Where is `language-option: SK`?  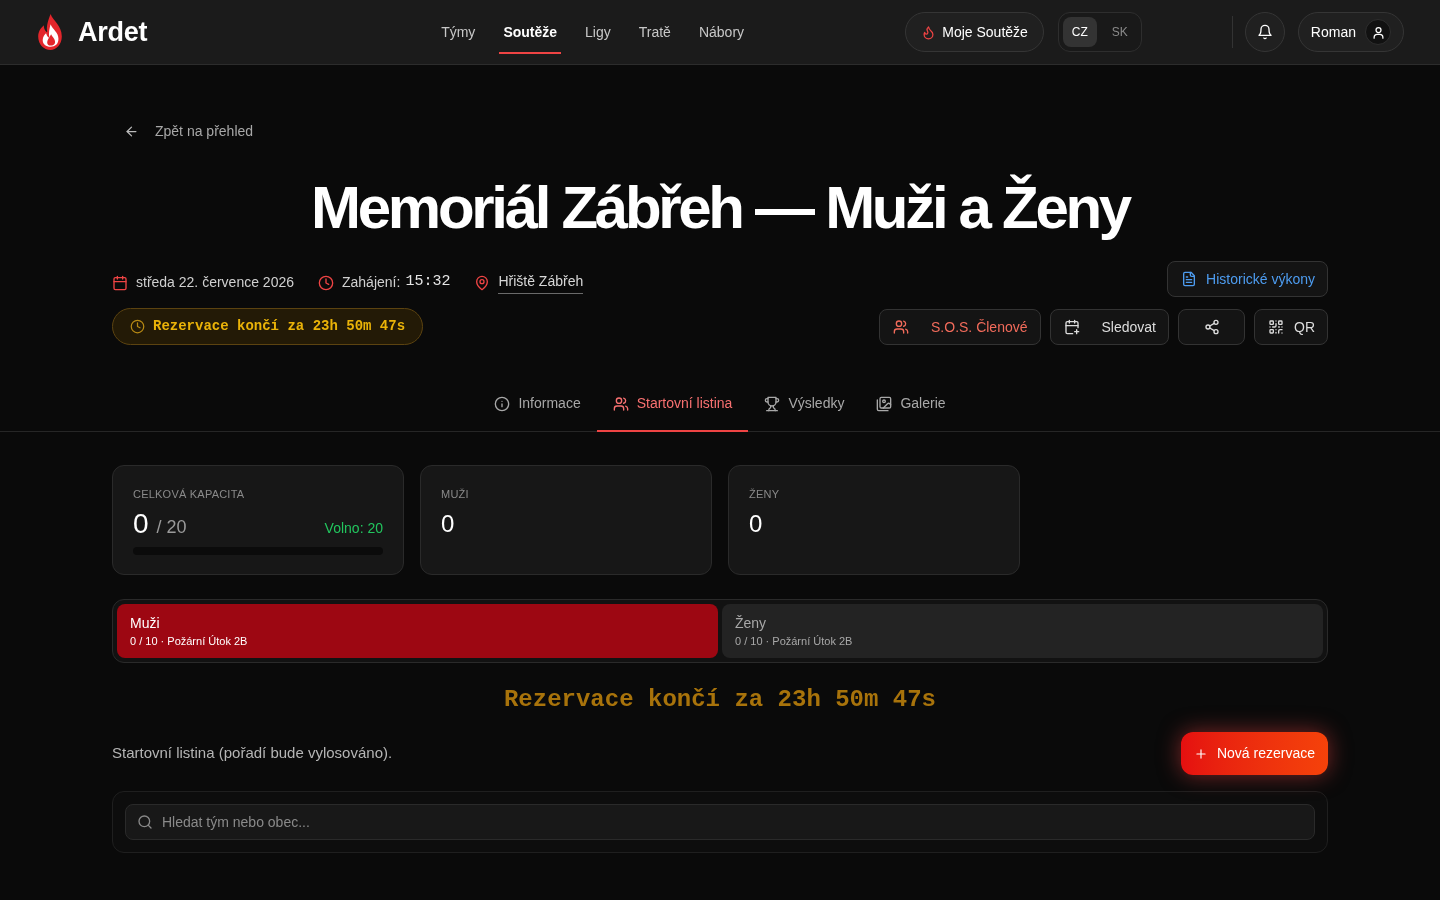
language-option: SK is located at coordinates (1119, 32).